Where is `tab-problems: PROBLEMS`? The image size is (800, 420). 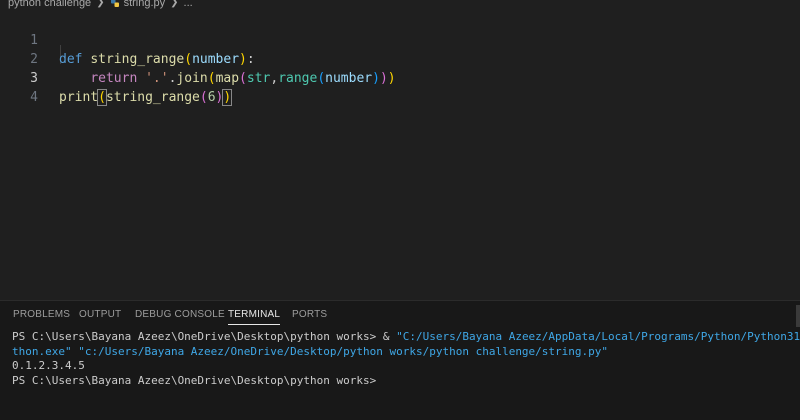
tab-problems: PROBLEMS is located at coordinates (41, 314).